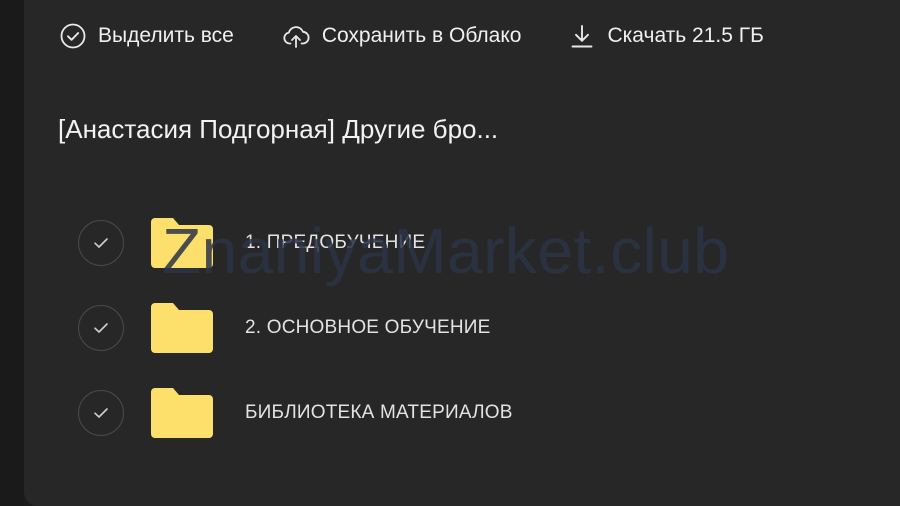  Describe the element at coordinates (73, 36) in the screenshot. I see `check-circle-icon` at that location.